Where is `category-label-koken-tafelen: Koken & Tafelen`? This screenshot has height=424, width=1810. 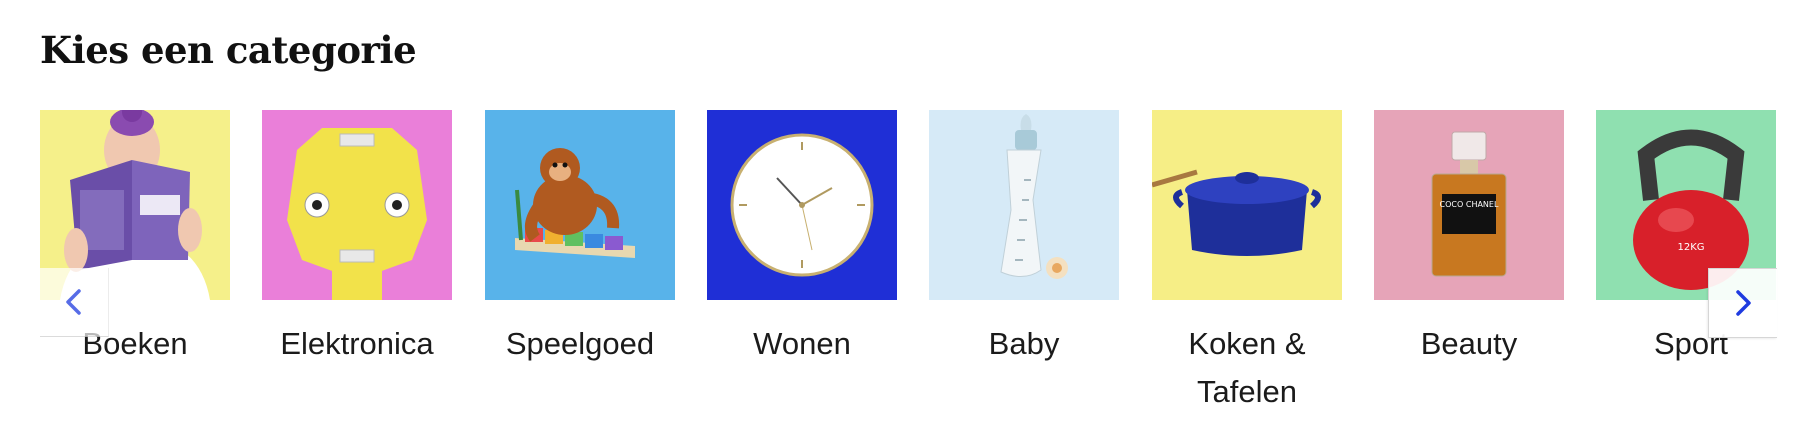
category-label-koken-tafelen: Koken & Tafelen is located at coordinates (1247, 367).